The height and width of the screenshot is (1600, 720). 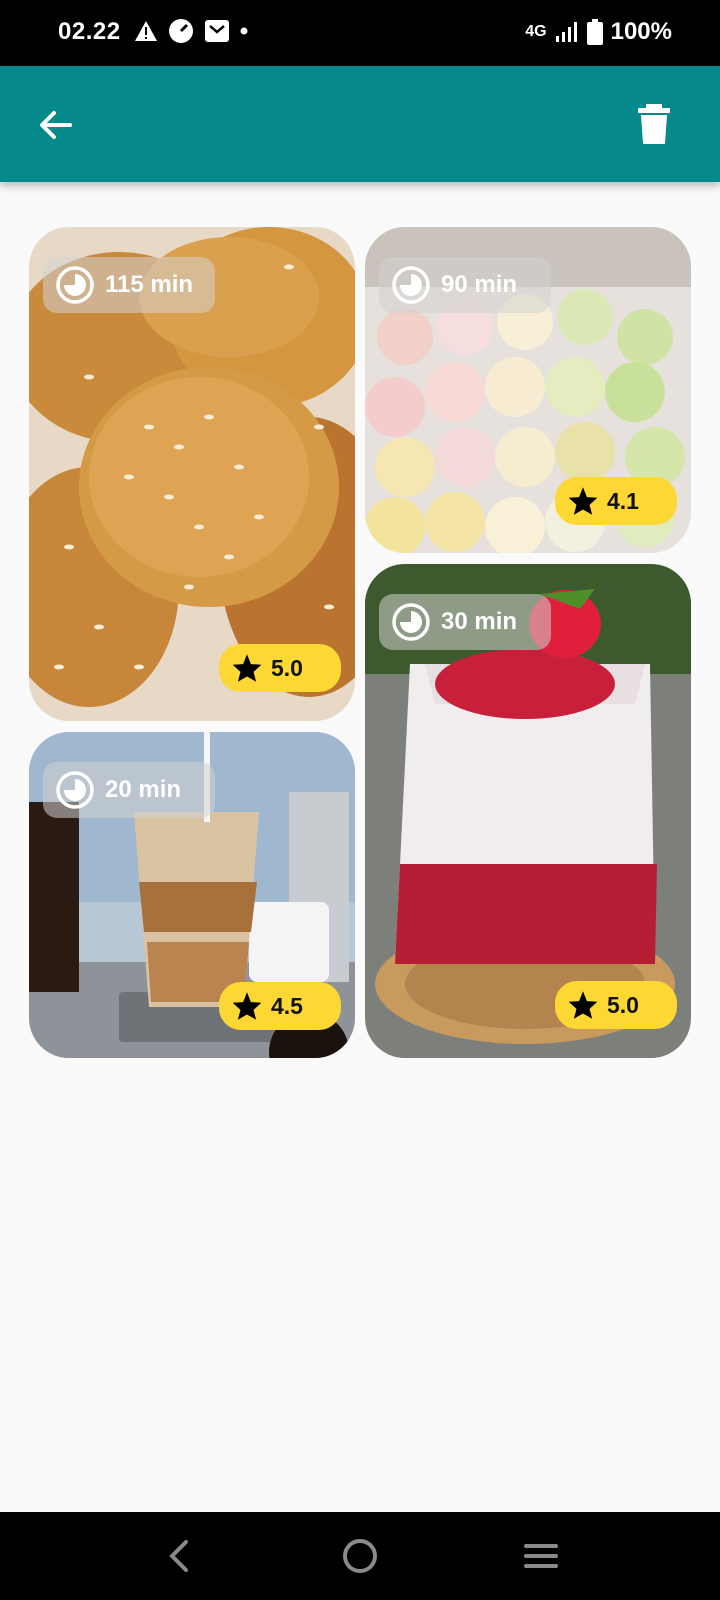 I want to click on nav-back-icon, so click(x=179, y=1556).